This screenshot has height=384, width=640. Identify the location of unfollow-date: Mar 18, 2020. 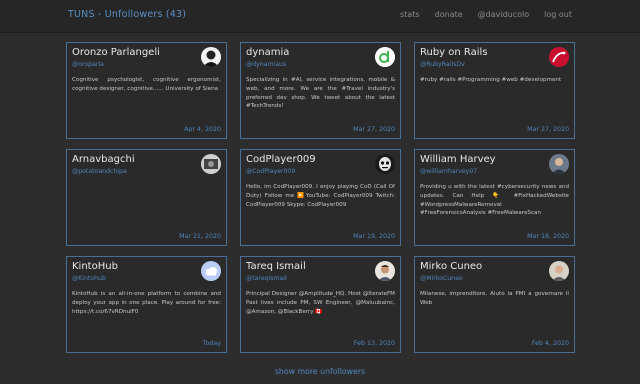
(548, 236).